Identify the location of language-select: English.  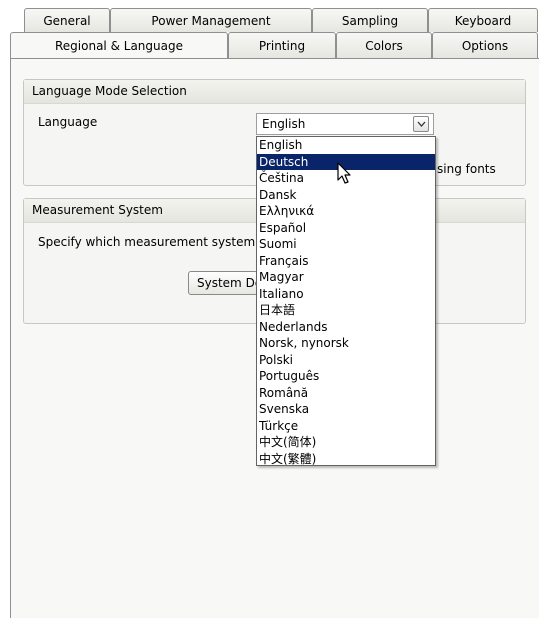
(345, 124).